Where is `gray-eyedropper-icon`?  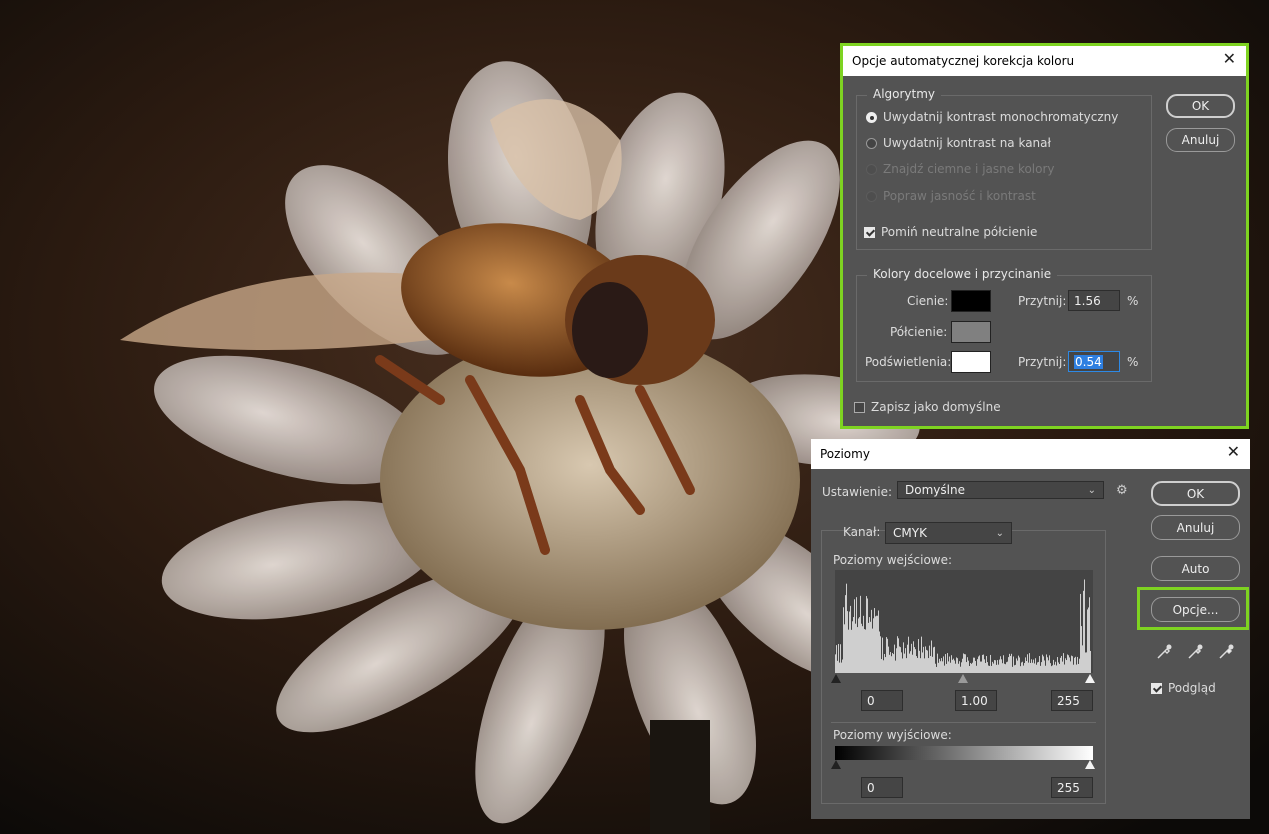 gray-eyedropper-icon is located at coordinates (1195, 652).